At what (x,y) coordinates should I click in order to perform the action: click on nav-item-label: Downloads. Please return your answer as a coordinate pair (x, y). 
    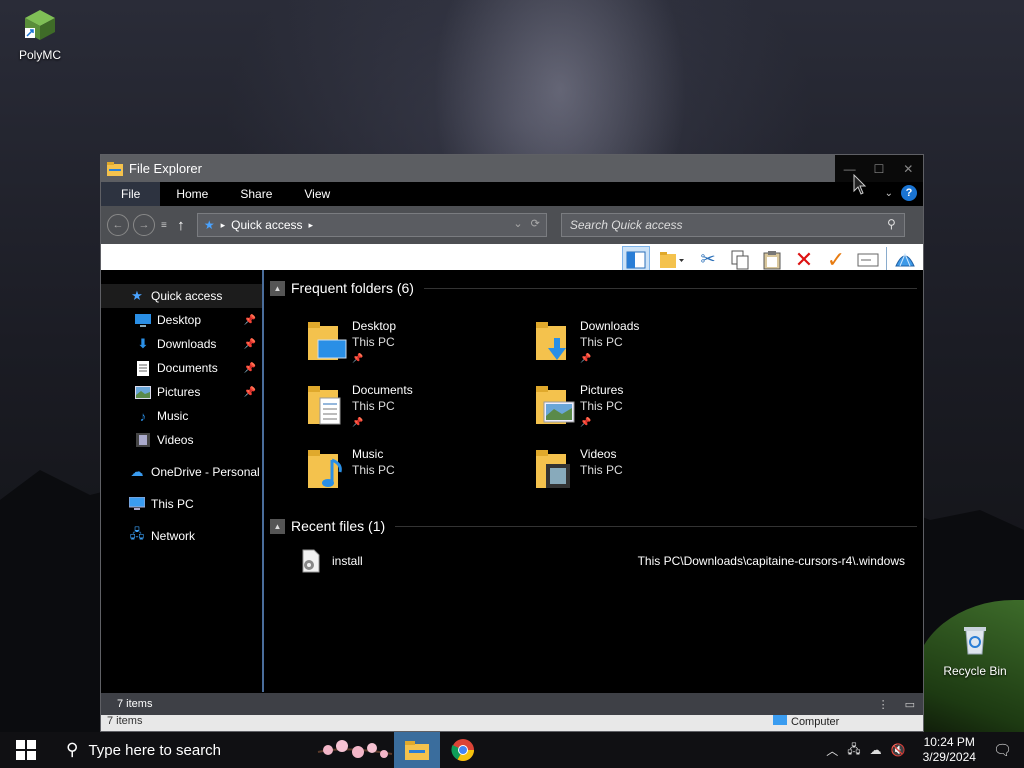
    Looking at the image, I should click on (187, 344).